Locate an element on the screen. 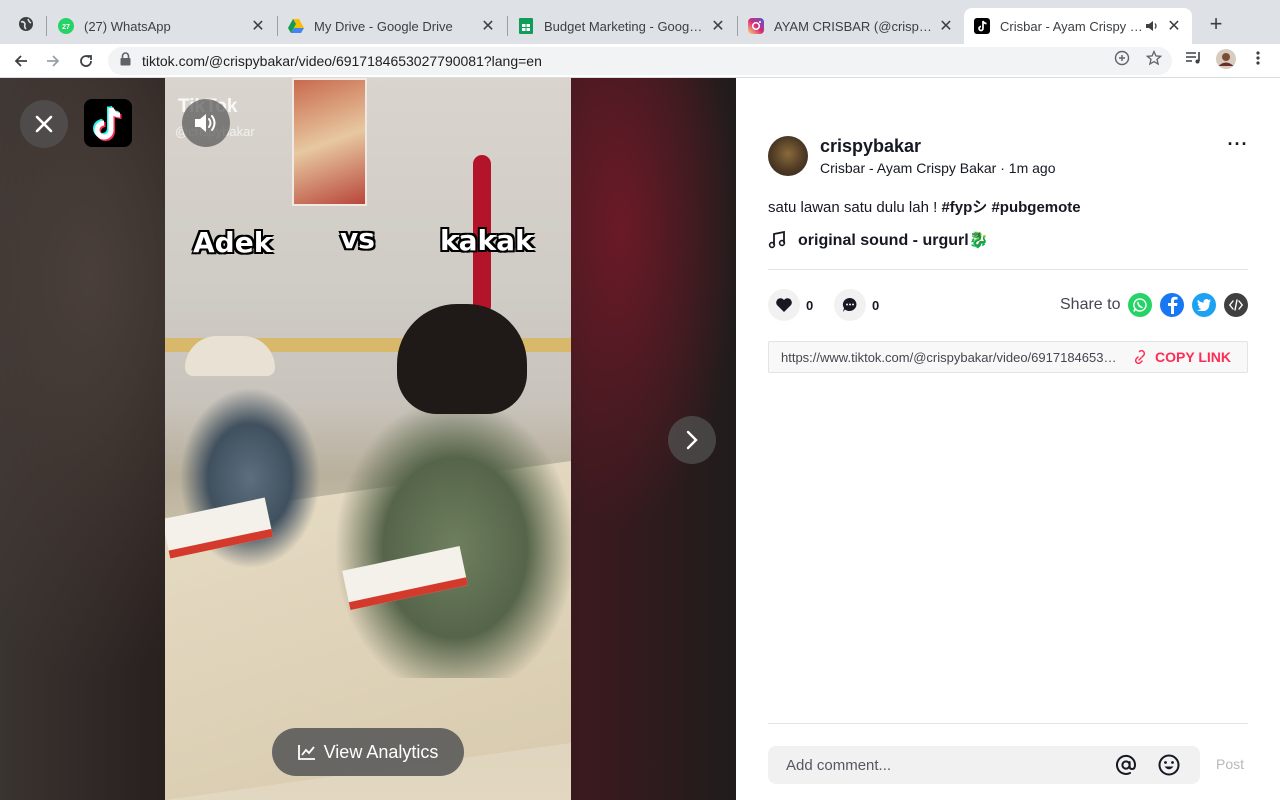 The height and width of the screenshot is (800, 1280). speaker-icon is located at coordinates (1152, 26).